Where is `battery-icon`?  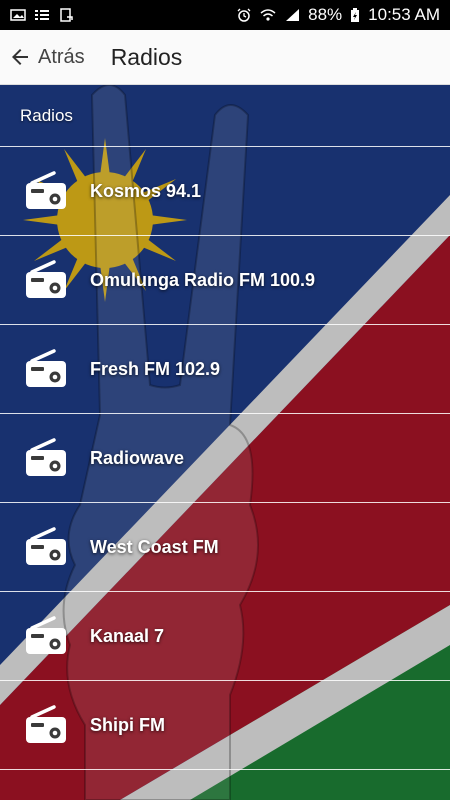 battery-icon is located at coordinates (355, 15).